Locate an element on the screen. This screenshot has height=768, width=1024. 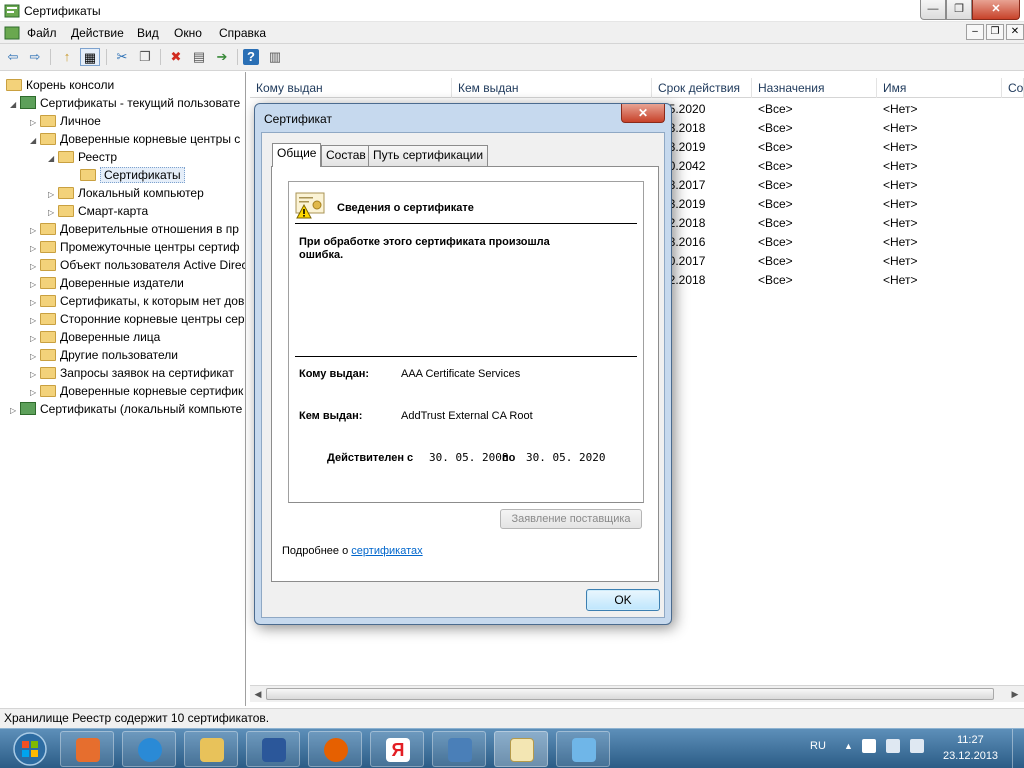
tree-node-certificates: Сертификаты is located at coordinates (132, 175).